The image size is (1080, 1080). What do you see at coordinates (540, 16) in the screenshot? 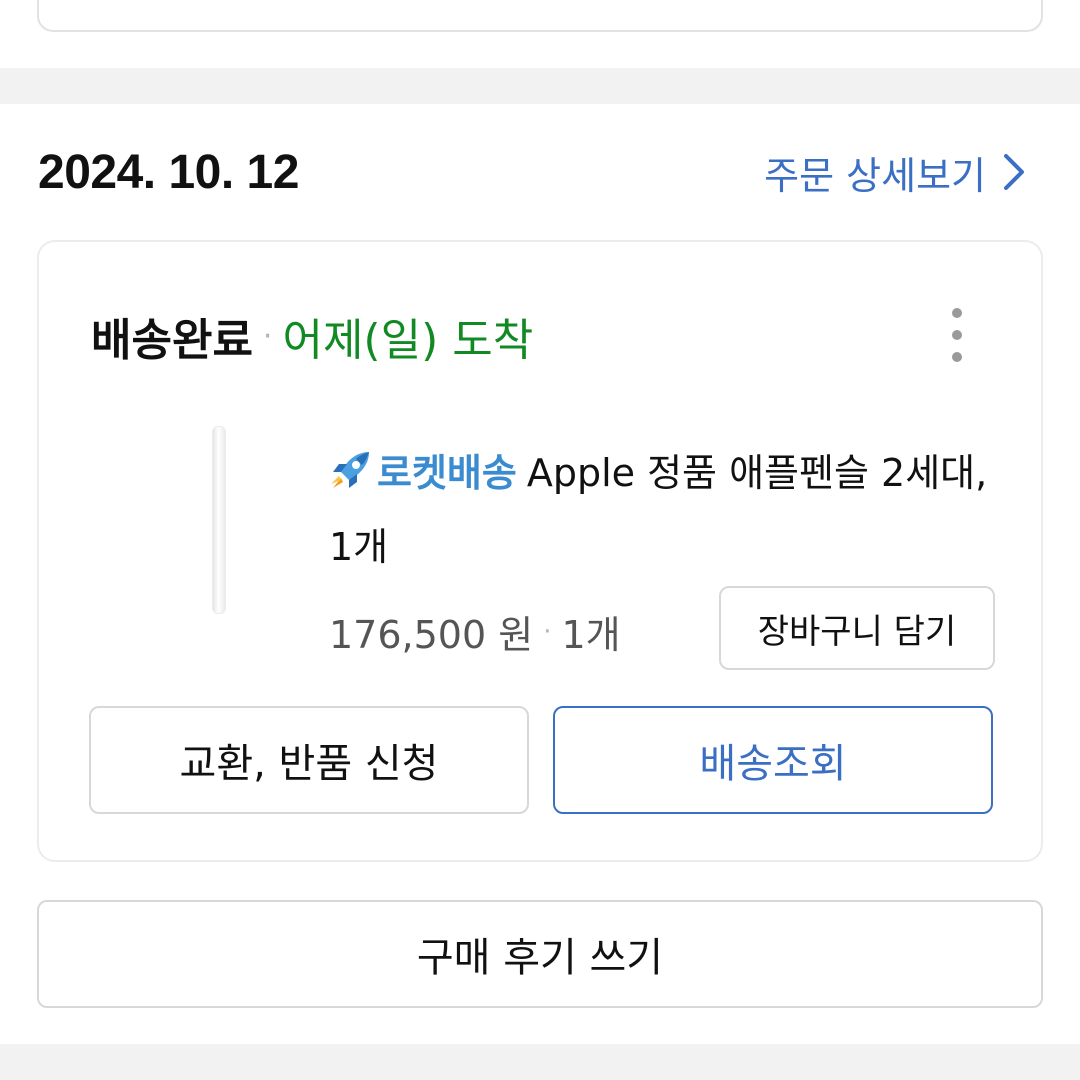
I see `previous-order-card` at bounding box center [540, 16].